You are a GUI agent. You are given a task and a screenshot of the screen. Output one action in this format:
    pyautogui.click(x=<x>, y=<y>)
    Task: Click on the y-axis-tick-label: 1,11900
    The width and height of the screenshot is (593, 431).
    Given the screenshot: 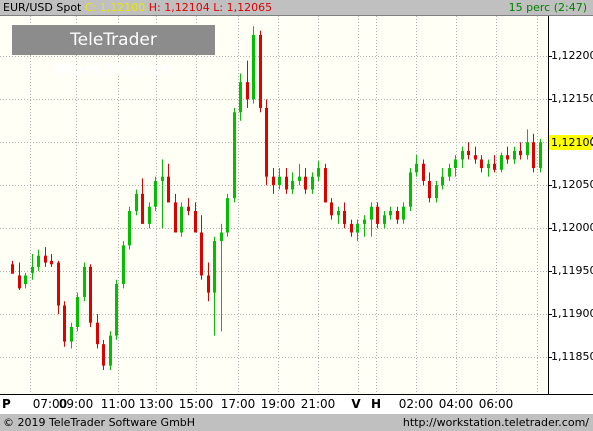 What is the action you would take?
    pyautogui.click(x=572, y=314)
    